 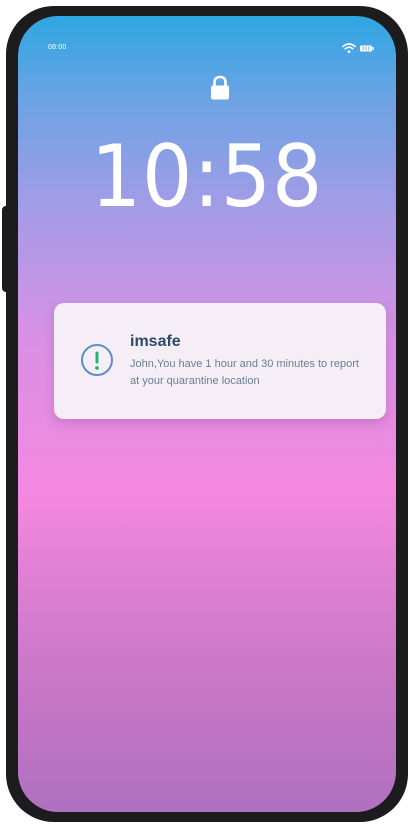 What do you see at coordinates (220, 87) in the screenshot?
I see `lock-icon` at bounding box center [220, 87].